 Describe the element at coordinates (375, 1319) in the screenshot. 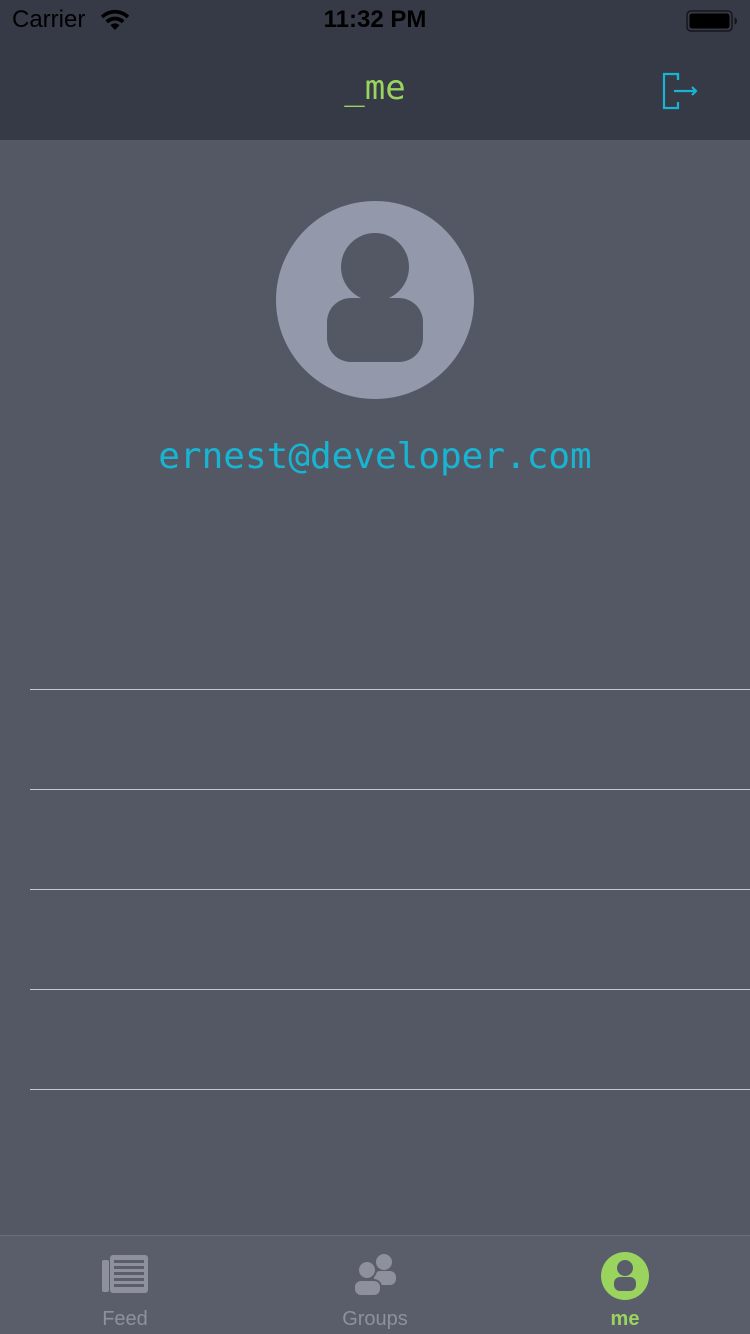

I see `tab-label: Groups` at that location.